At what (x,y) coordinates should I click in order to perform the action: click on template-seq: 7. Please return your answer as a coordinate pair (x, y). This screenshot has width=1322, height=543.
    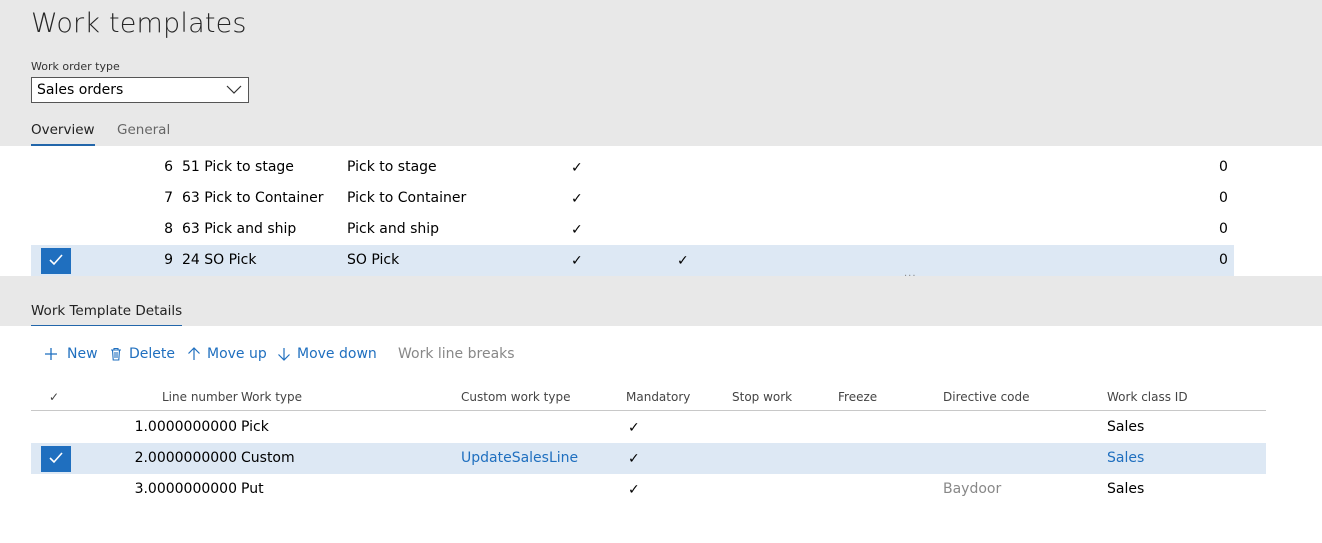
    Looking at the image, I should click on (168, 198).